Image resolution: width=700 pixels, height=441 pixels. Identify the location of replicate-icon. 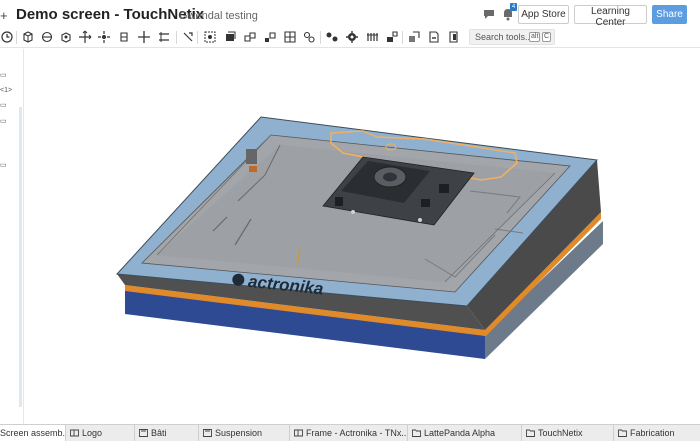
(250, 37).